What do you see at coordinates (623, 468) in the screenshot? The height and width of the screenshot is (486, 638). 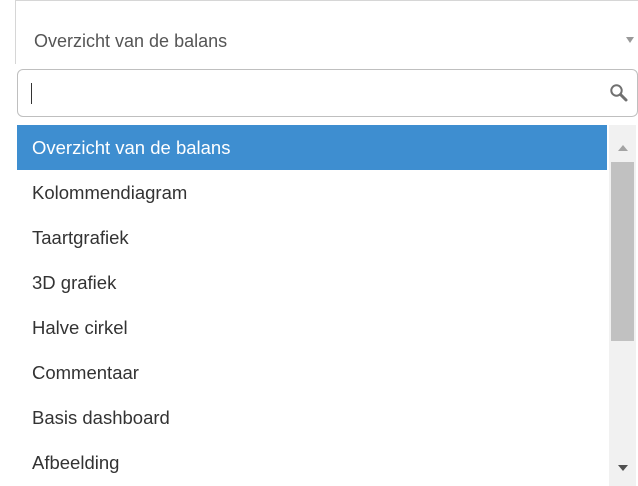 I see `scroll-down-arrow-icon` at bounding box center [623, 468].